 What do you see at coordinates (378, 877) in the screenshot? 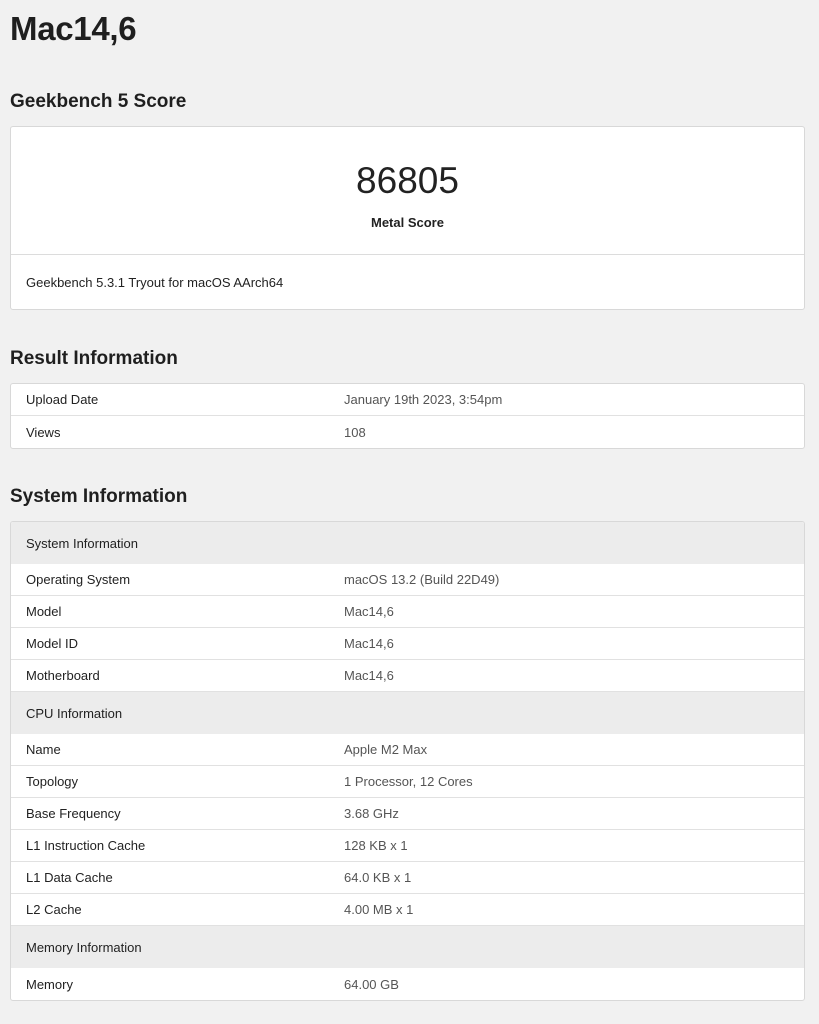
I see `row-value: 64.0 KB x 1` at bounding box center [378, 877].